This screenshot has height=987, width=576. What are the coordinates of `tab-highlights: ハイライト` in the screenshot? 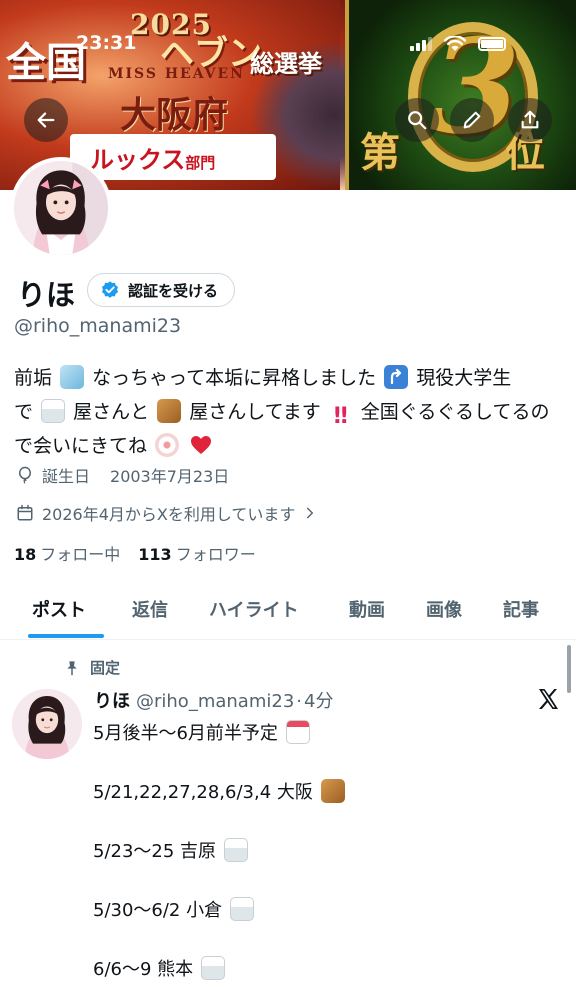 It's located at (254, 609).